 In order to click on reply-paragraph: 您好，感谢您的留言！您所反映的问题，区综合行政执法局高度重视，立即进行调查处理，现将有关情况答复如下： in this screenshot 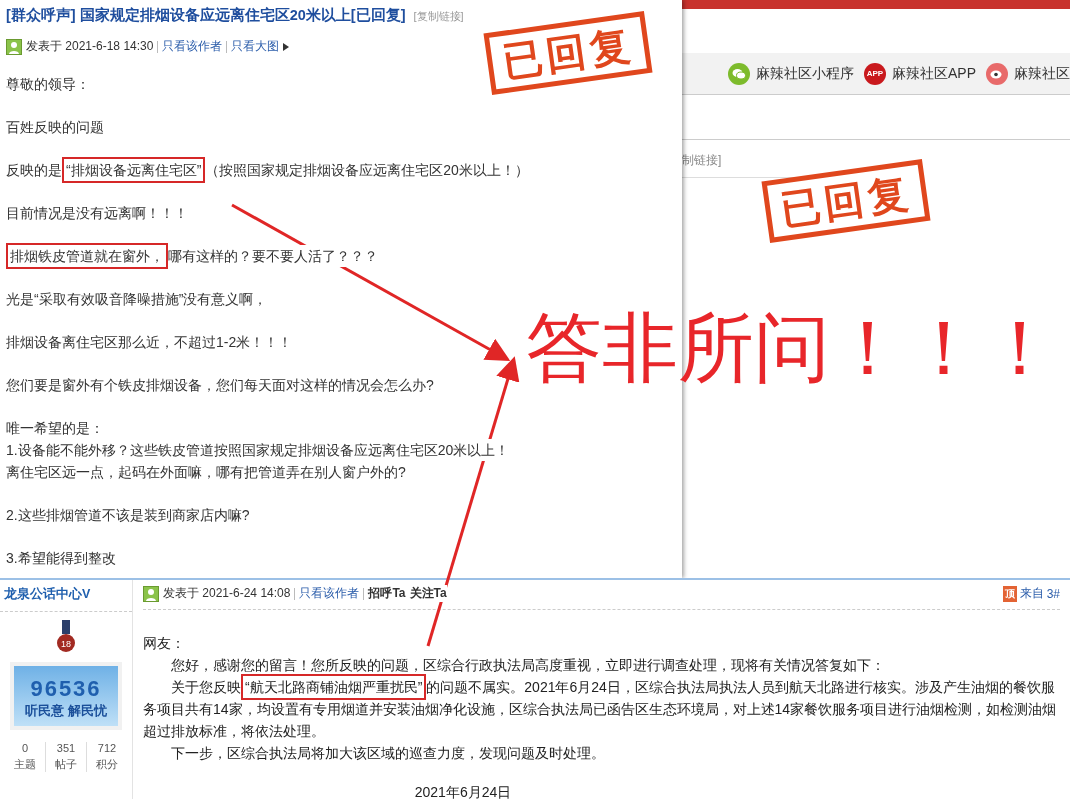, I will do `click(528, 665)`.